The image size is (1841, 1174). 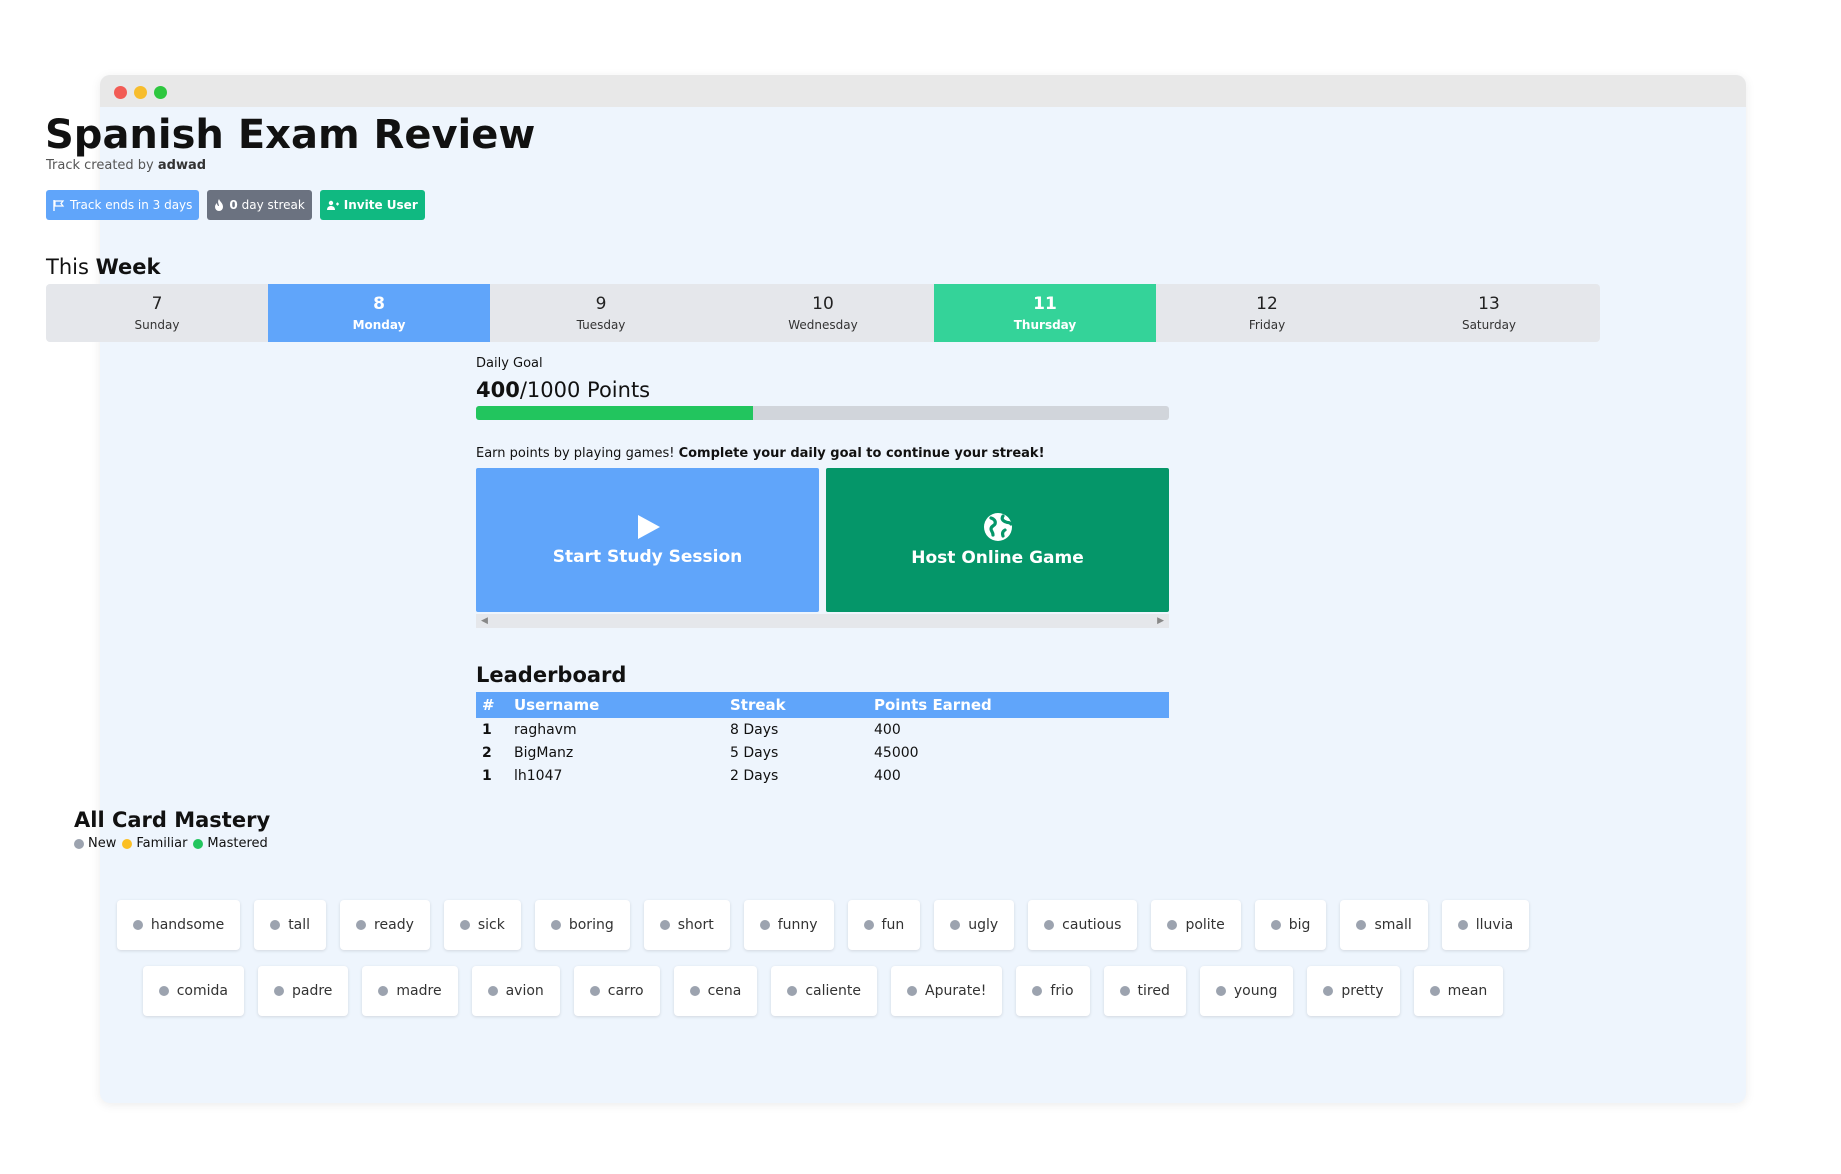 What do you see at coordinates (237, 843) in the screenshot?
I see `legend-label: Mastered` at bounding box center [237, 843].